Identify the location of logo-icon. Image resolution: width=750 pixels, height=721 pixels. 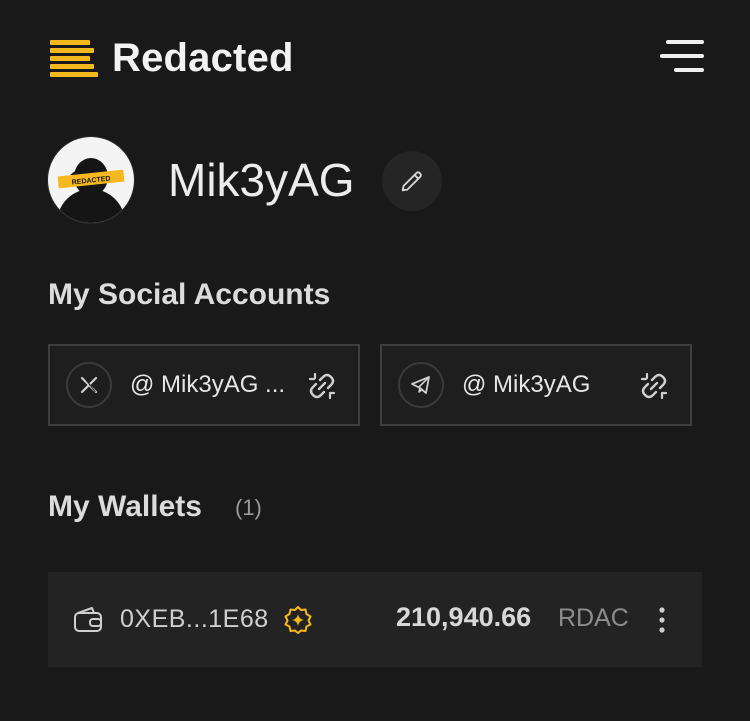
(74, 58).